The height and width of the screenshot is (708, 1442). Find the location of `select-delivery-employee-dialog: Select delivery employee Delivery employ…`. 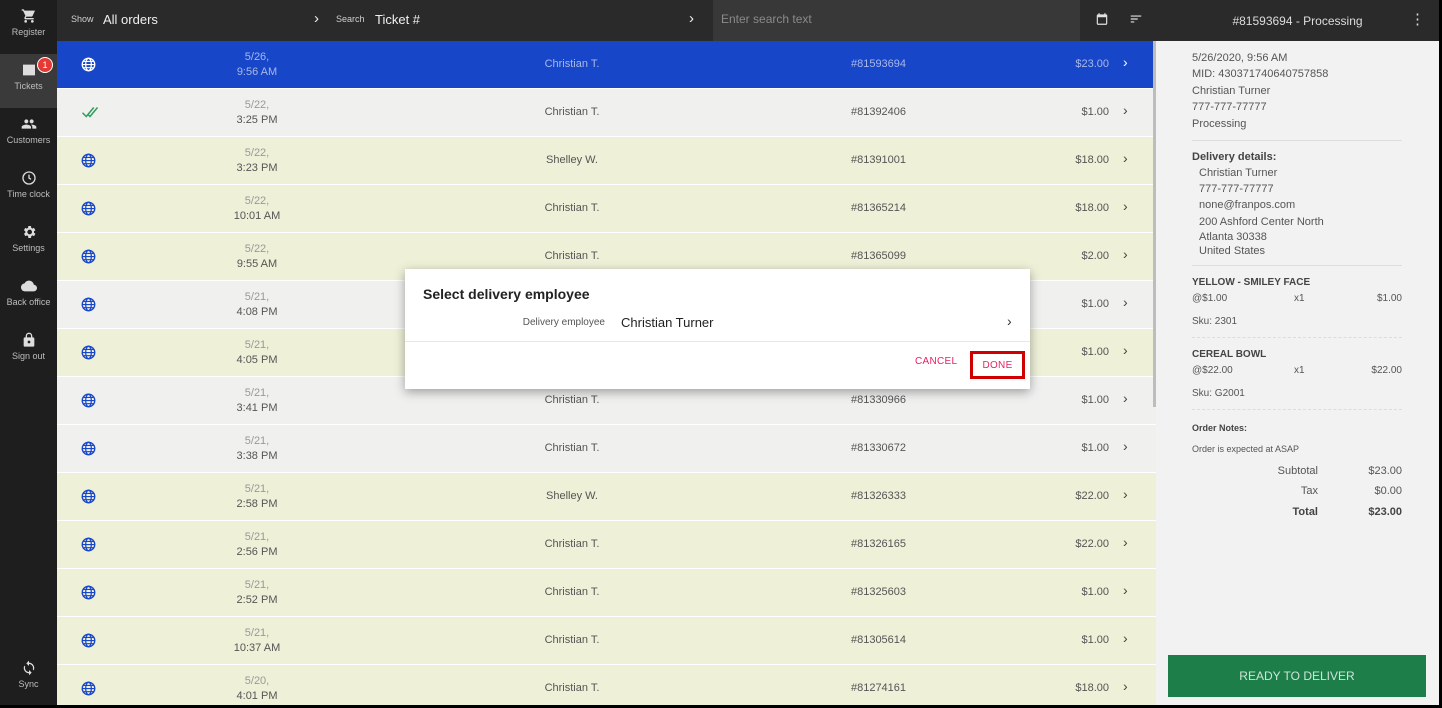

select-delivery-employee-dialog: Select delivery employee Delivery employ… is located at coordinates (717, 329).